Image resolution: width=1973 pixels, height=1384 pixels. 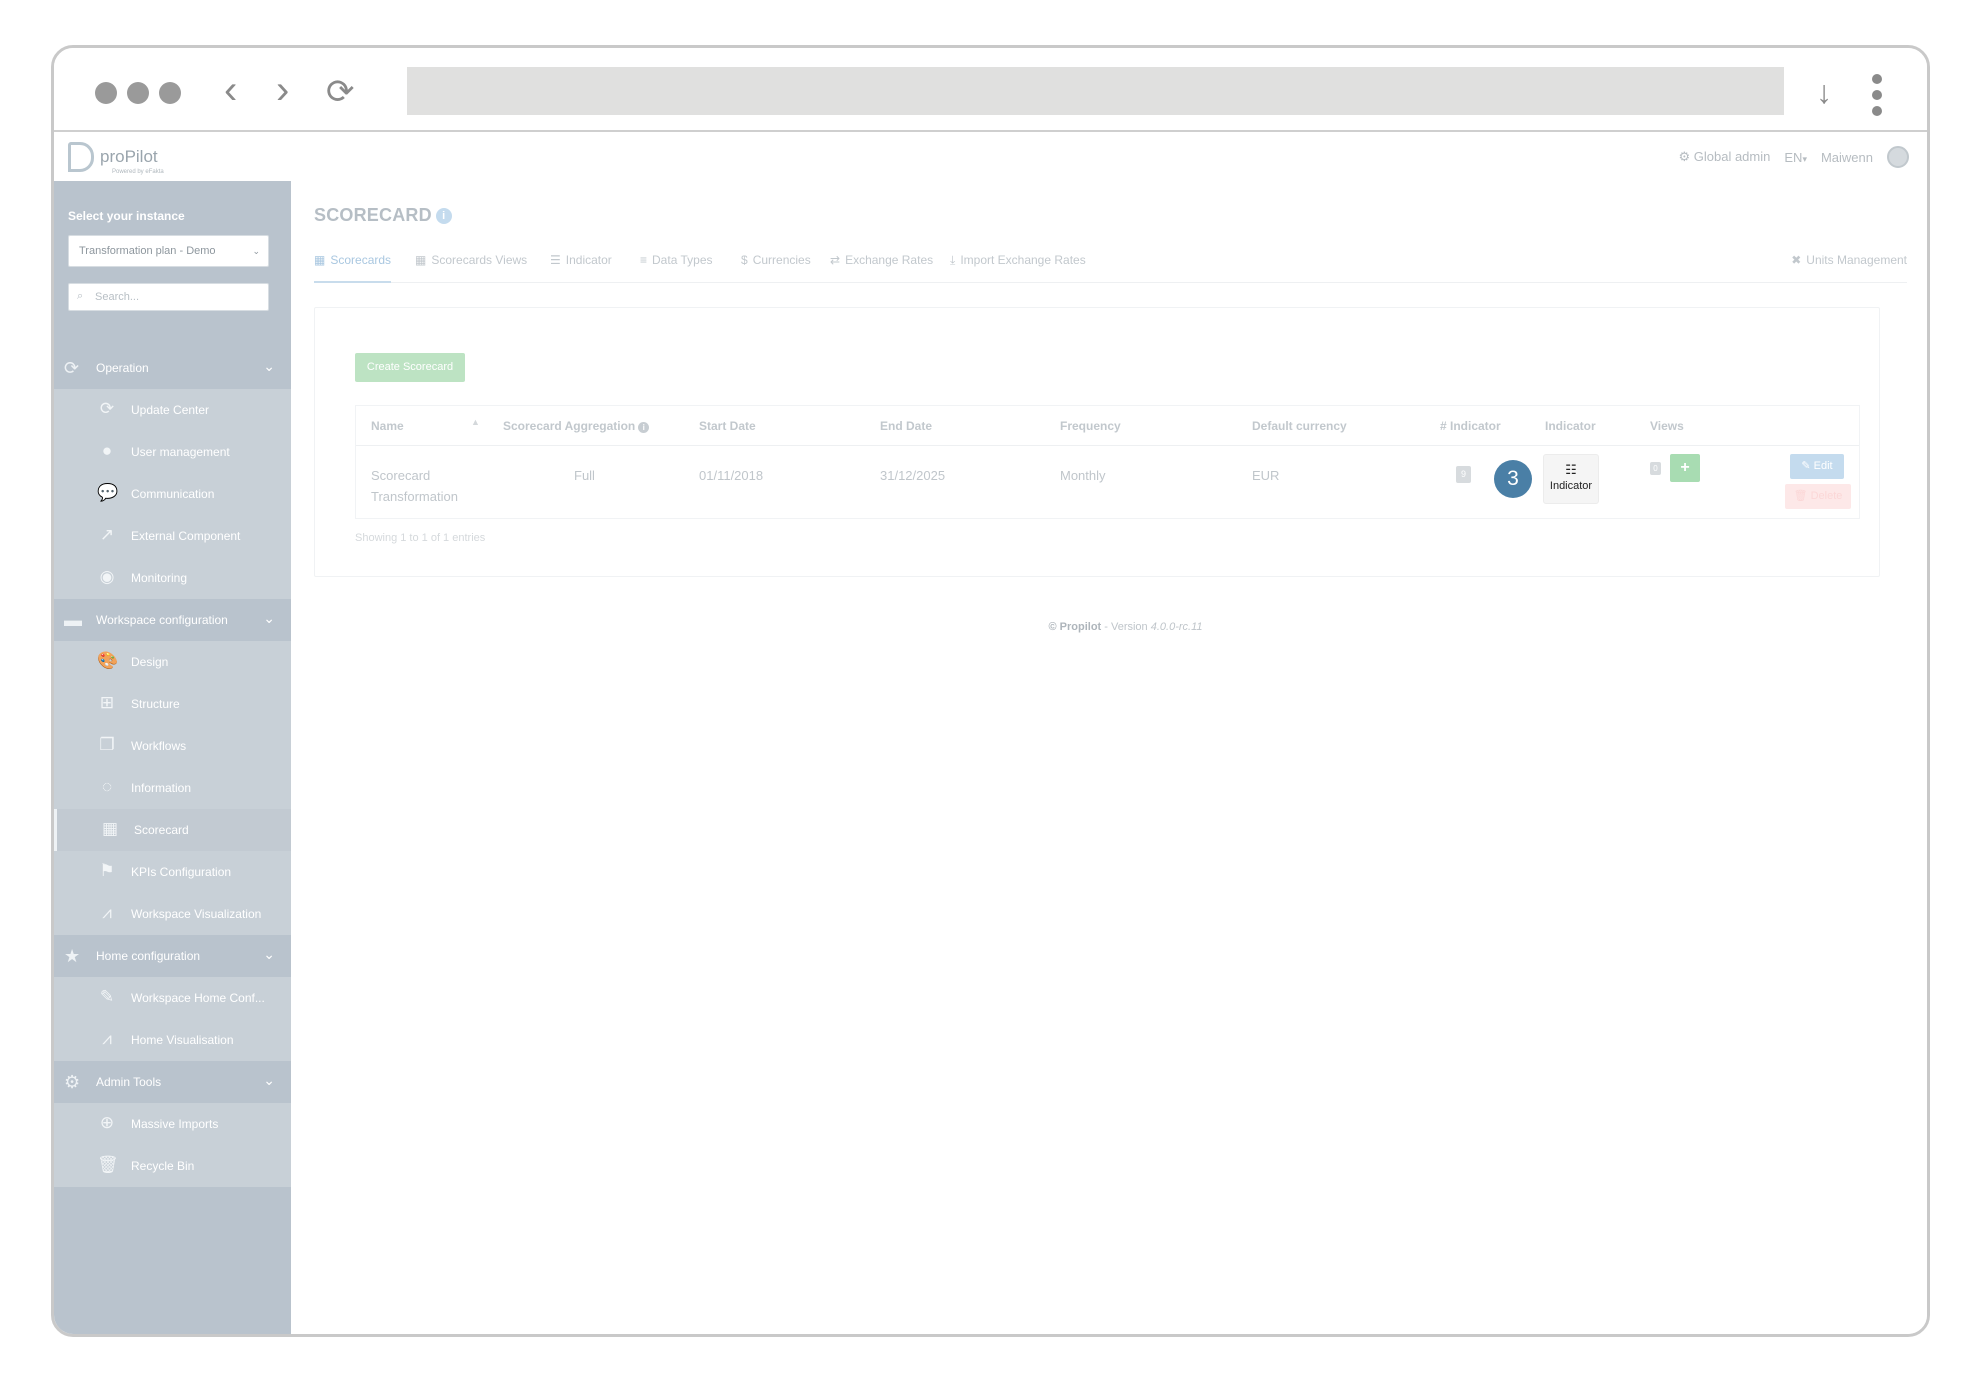 I want to click on section-admin-tools: ⚙ Admin Tools ⌄, so click(x=172, y=1082).